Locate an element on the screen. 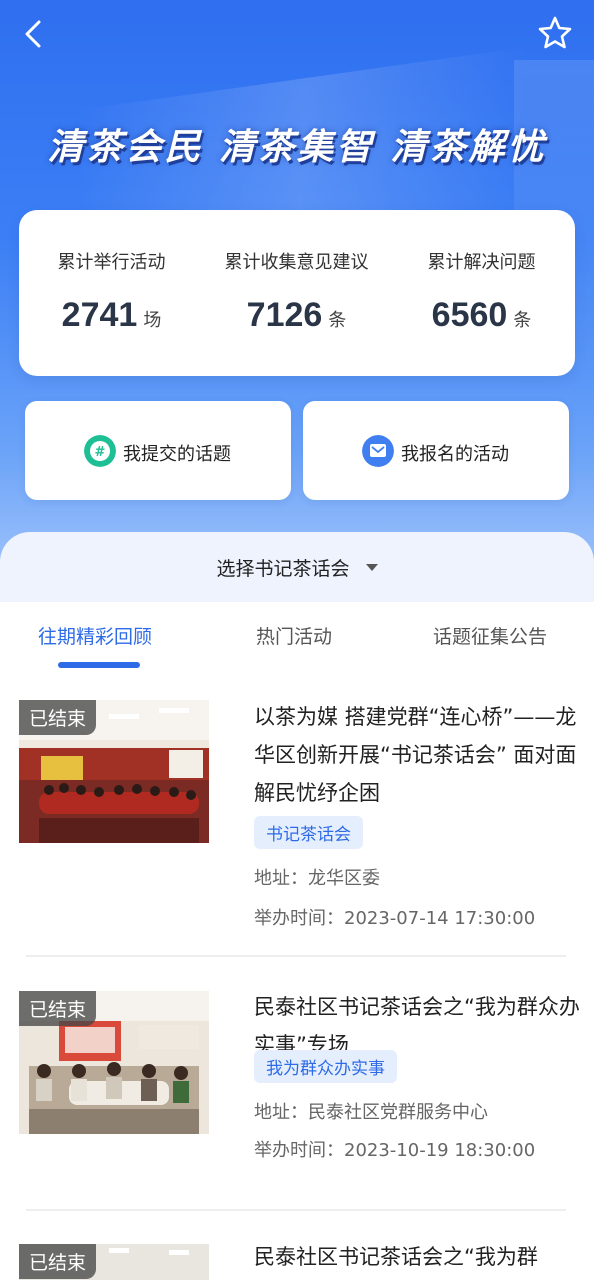 Image resolution: width=594 pixels, height=1280 pixels. active-tab-indicator is located at coordinates (99, 665).